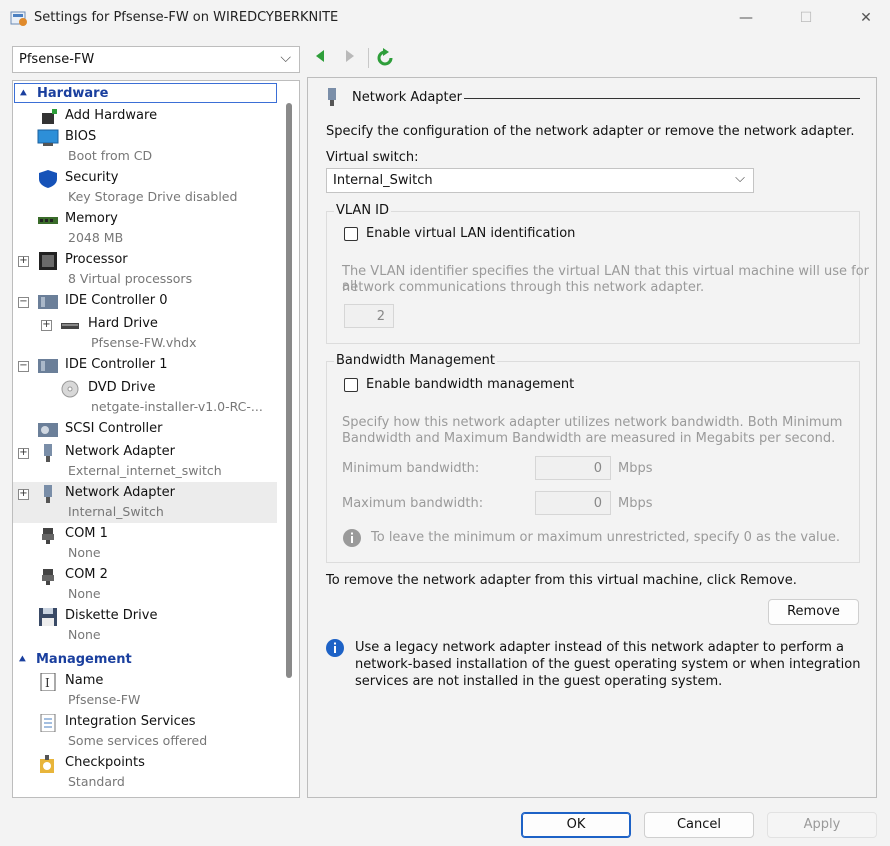 The image size is (890, 846). I want to click on checkpoints-icon, so click(47, 764).